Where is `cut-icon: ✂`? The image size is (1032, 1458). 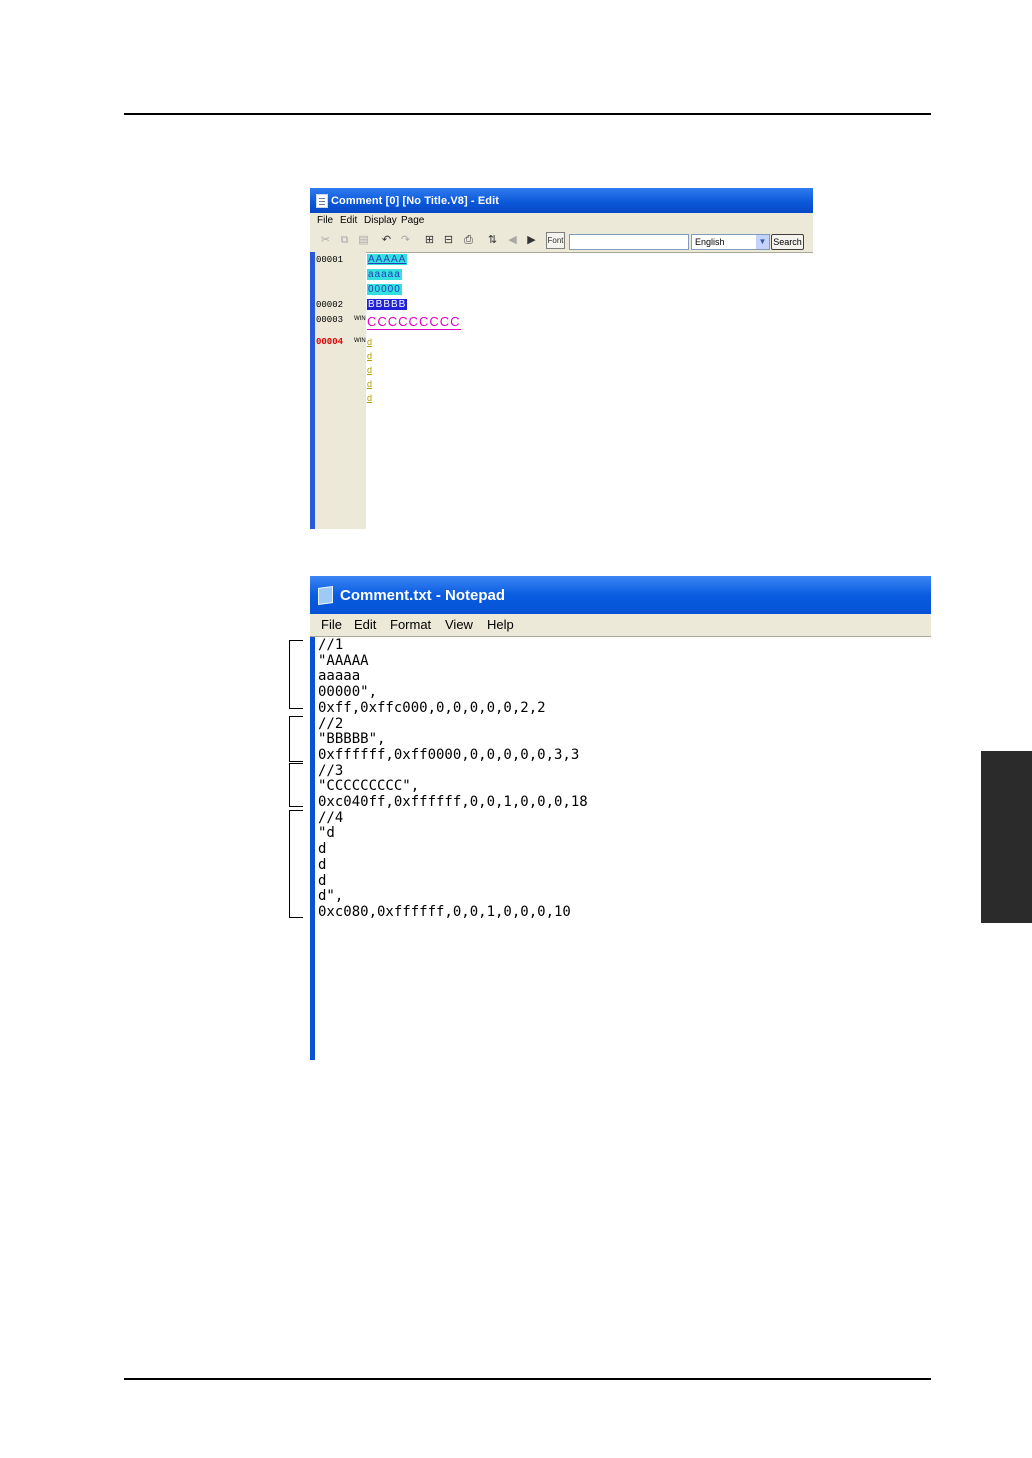 cut-icon: ✂ is located at coordinates (325, 240).